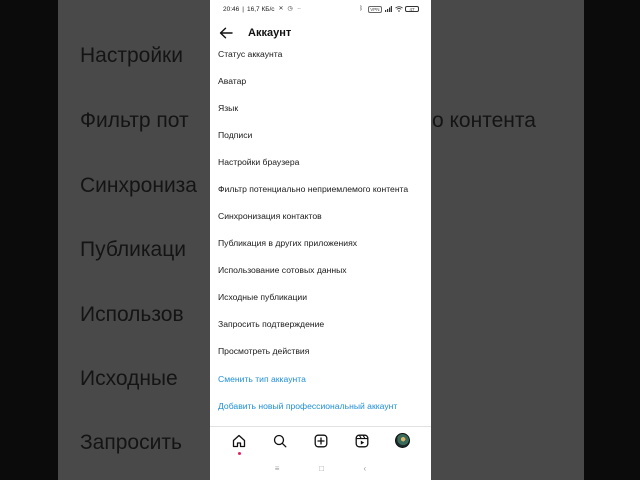  What do you see at coordinates (232, 81) in the screenshot?
I see `menu-item-avatar: Аватар` at bounding box center [232, 81].